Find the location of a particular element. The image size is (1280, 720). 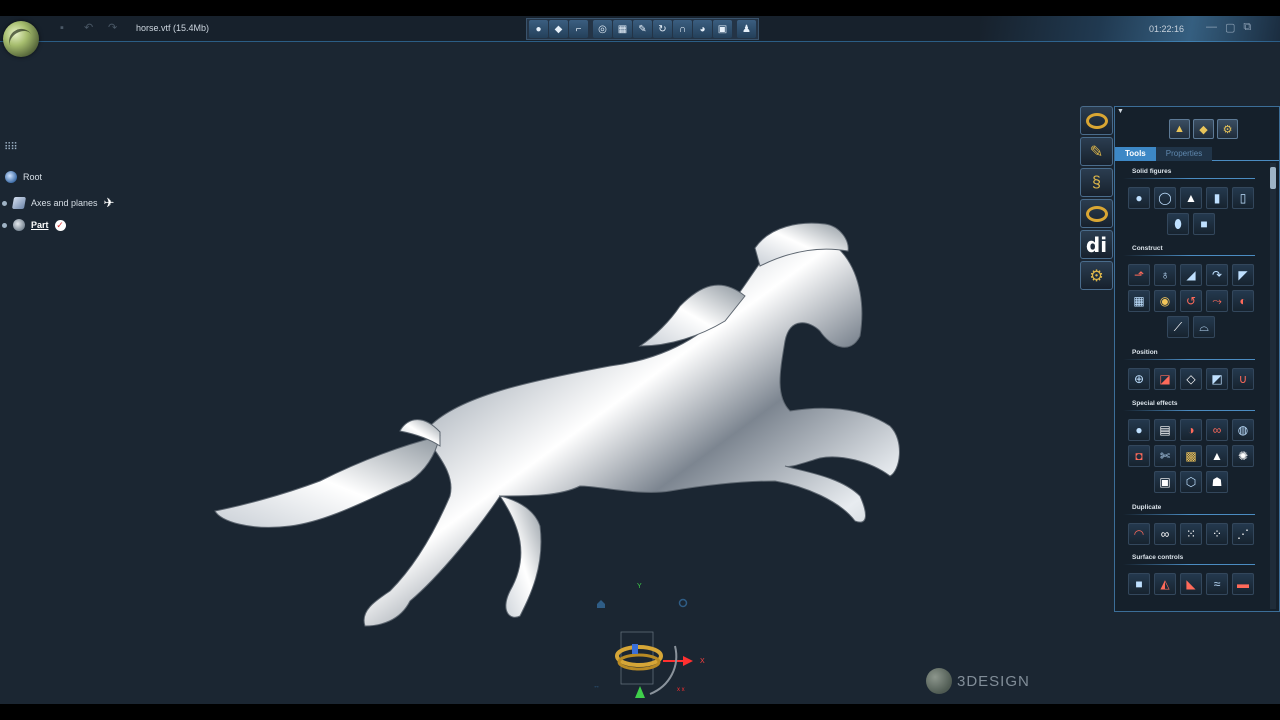

surface-wave-tool-icon: ≈ is located at coordinates (1217, 584).